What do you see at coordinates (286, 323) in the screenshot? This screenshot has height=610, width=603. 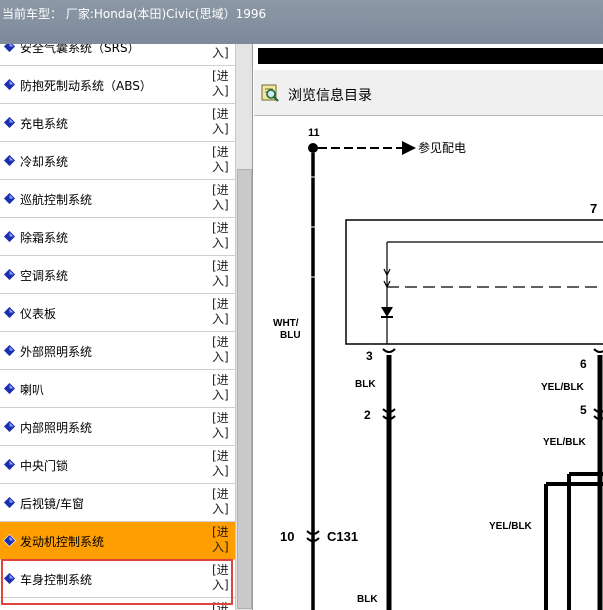 I see `wire-label: WHT/` at bounding box center [286, 323].